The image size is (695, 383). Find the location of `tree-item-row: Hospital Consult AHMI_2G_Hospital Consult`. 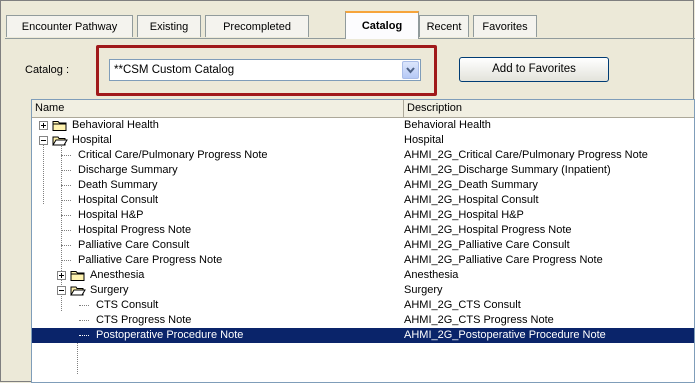

tree-item-row: Hospital Consult AHMI_2G_Hospital Consult is located at coordinates (363, 200).